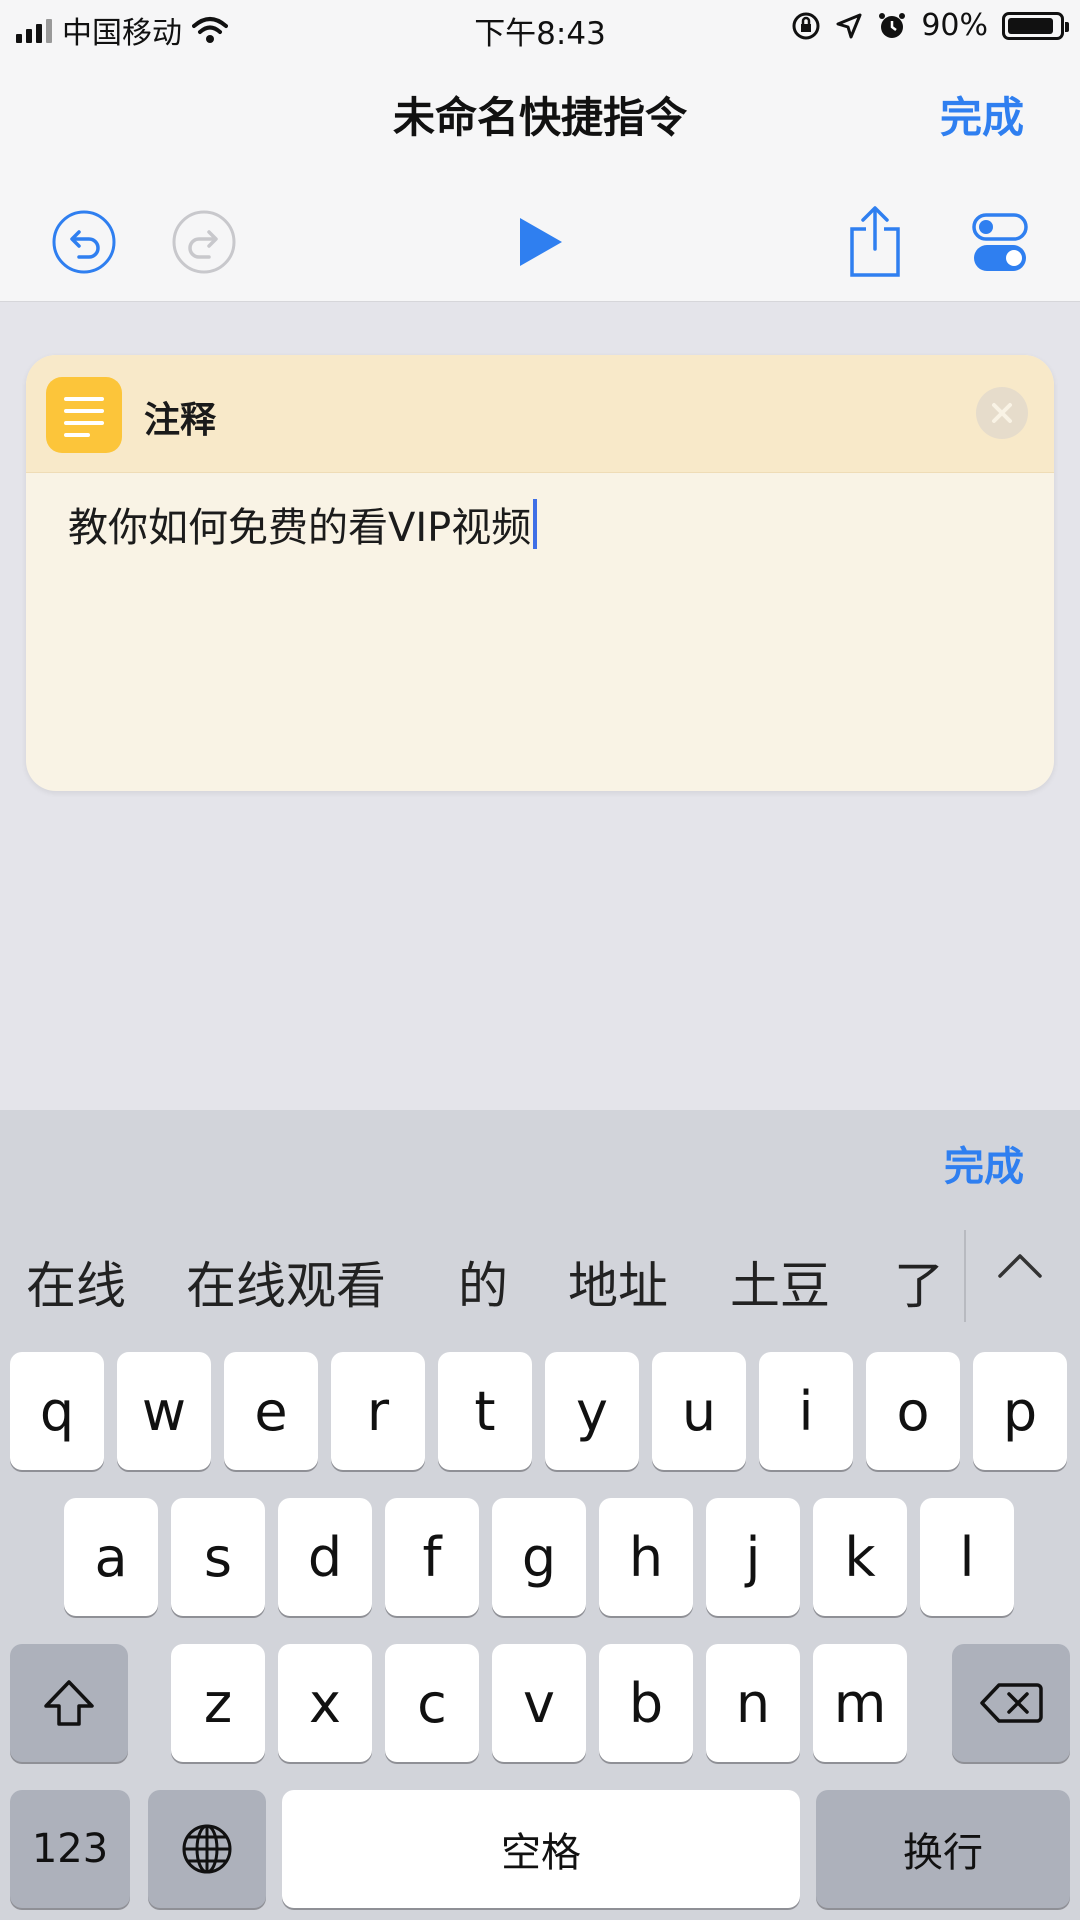  Describe the element at coordinates (984, 1163) in the screenshot. I see `keyboard-done-button: 完成` at that location.